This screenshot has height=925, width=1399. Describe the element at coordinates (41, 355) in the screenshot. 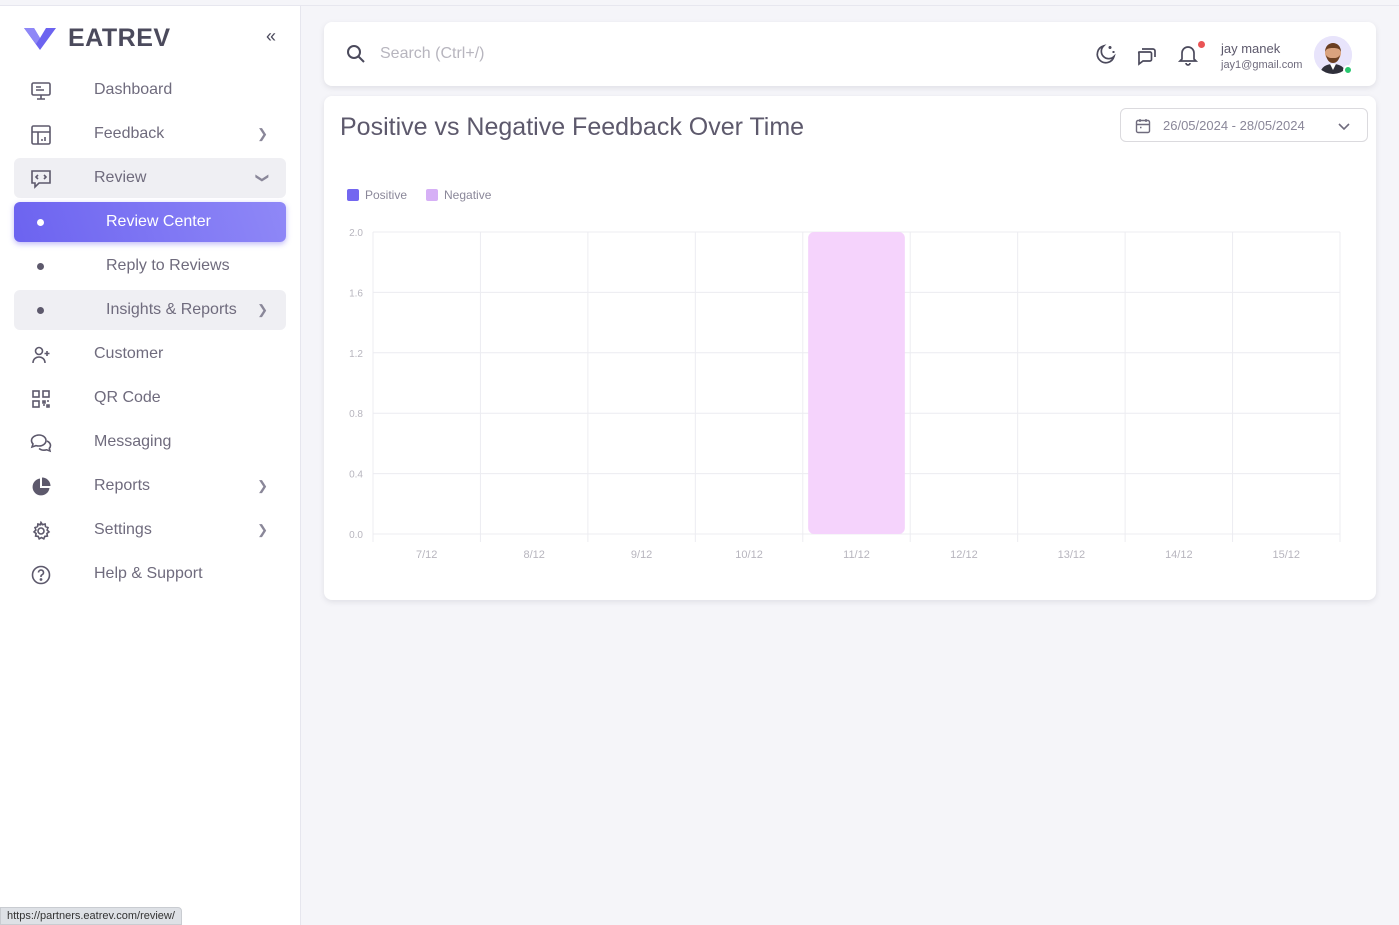

I see `user-plus-icon` at that location.